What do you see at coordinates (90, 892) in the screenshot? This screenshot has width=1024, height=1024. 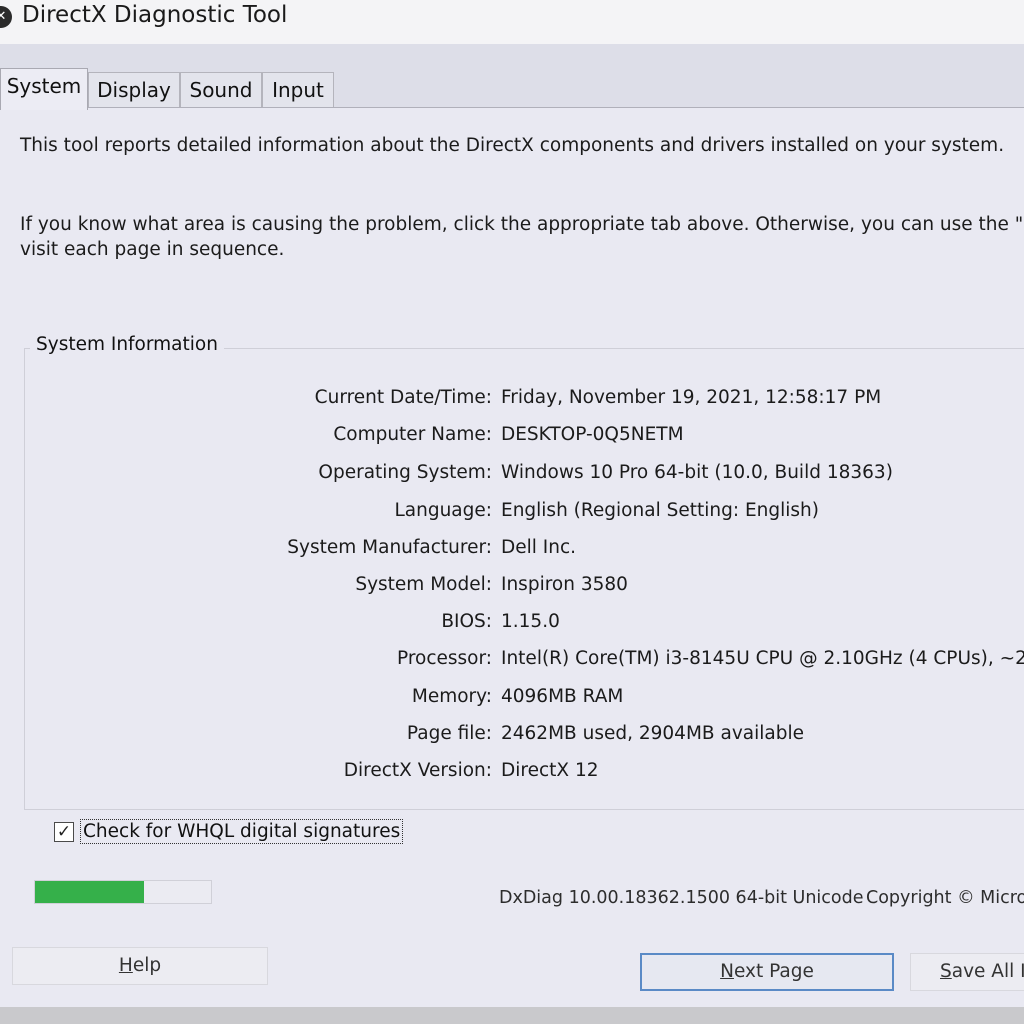 I see `progress-bar-fill` at bounding box center [90, 892].